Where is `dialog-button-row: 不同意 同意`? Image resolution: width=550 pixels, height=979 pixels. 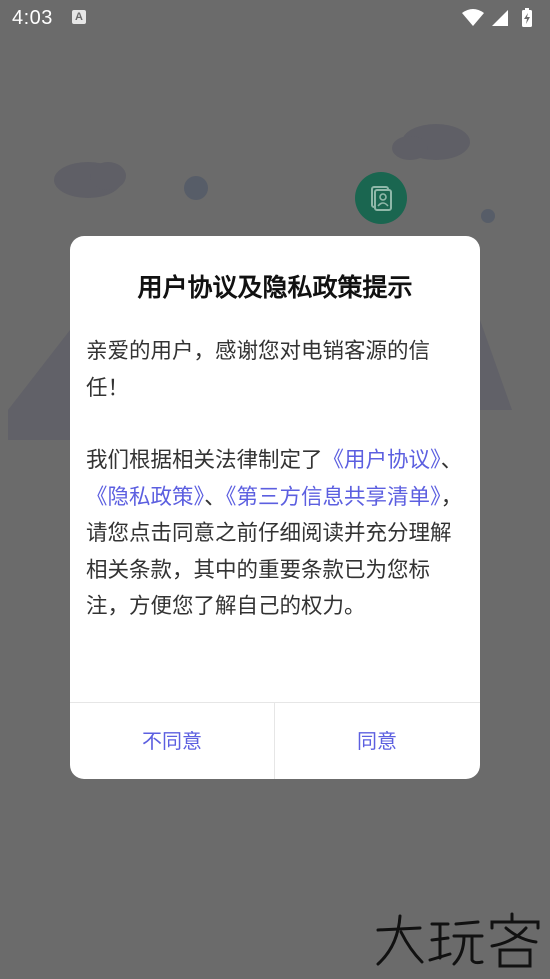
dialog-button-row: 不同意 同意 is located at coordinates (275, 740).